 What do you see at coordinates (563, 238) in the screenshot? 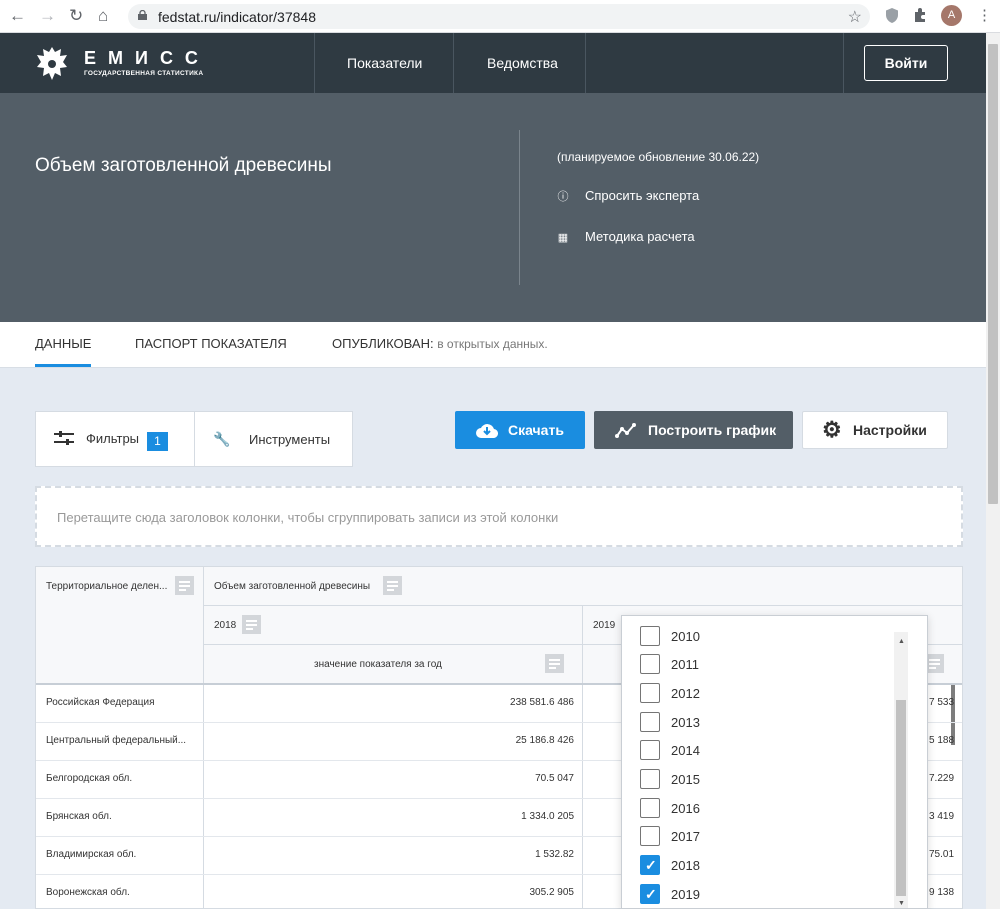
I see `calculator-icon: ▦` at bounding box center [563, 238].